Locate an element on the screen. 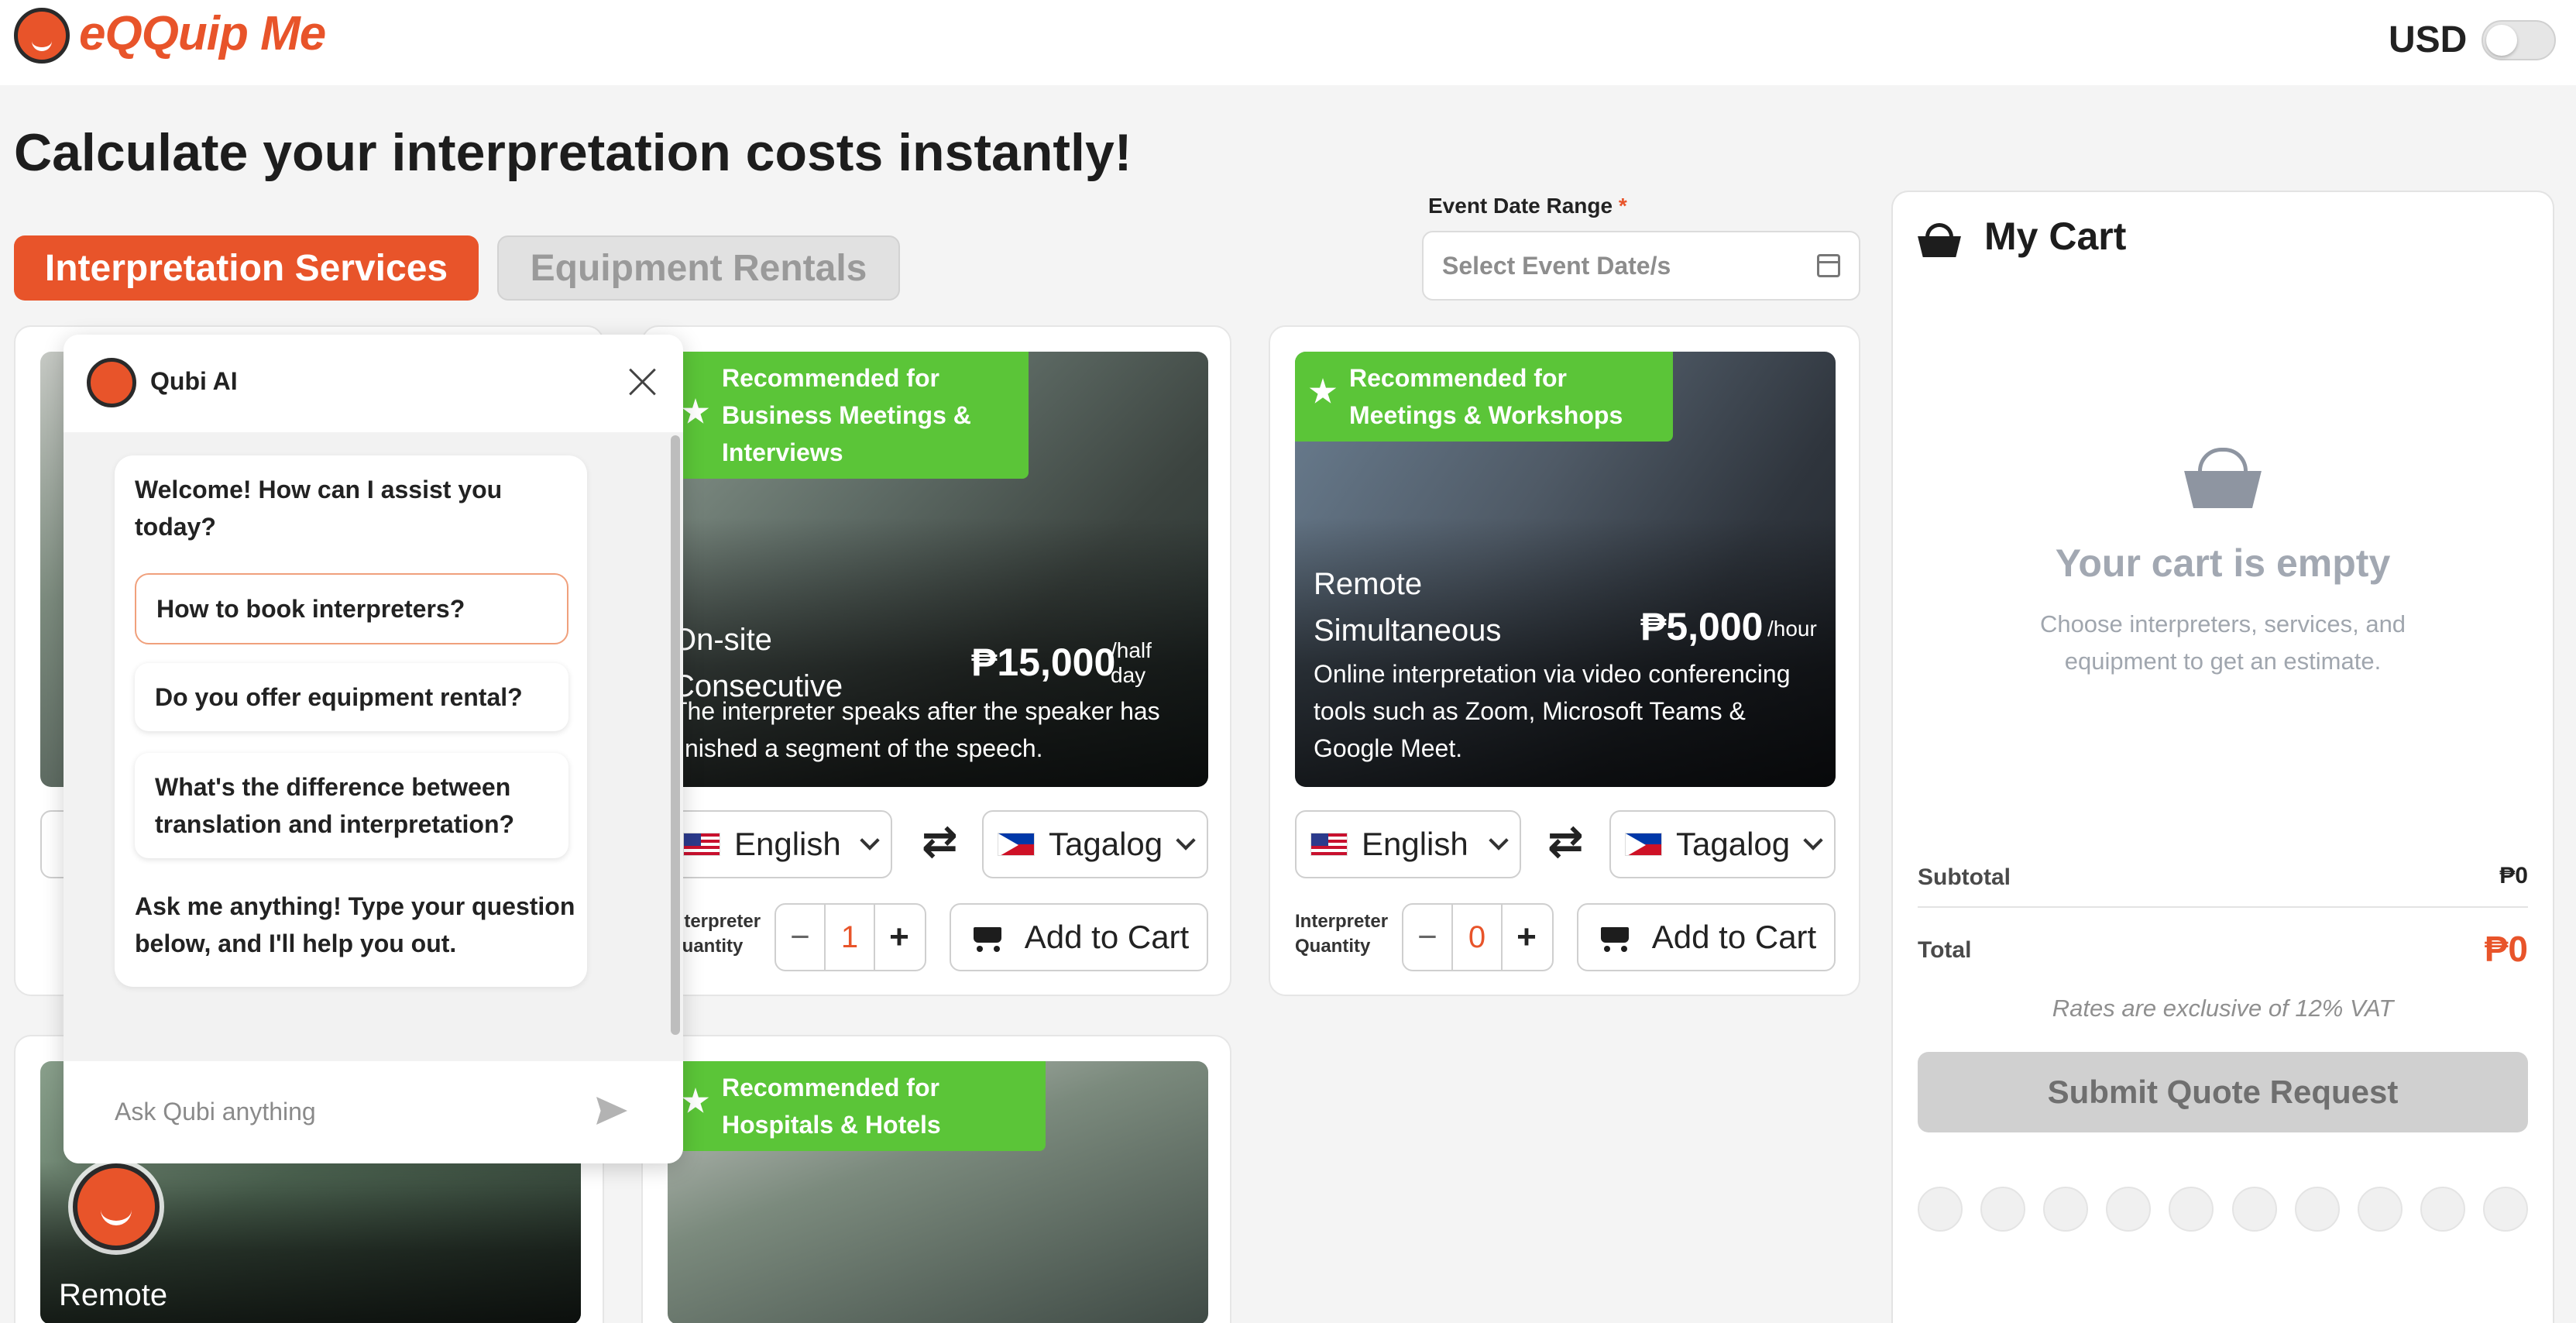  service-price: ₱15,000 is located at coordinates (1043, 662).